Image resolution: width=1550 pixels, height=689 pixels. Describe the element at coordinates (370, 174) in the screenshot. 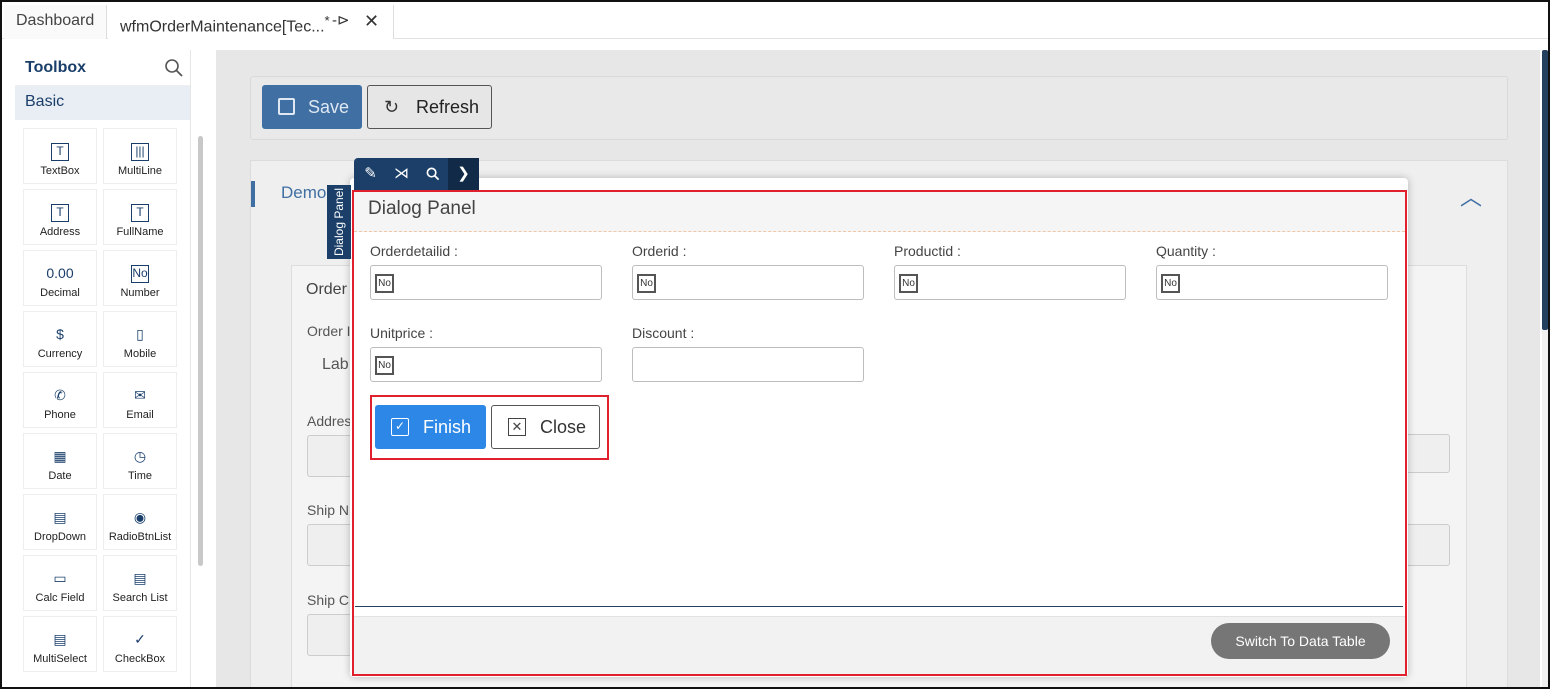

I see `edit-pencil-icon: ✎` at that location.